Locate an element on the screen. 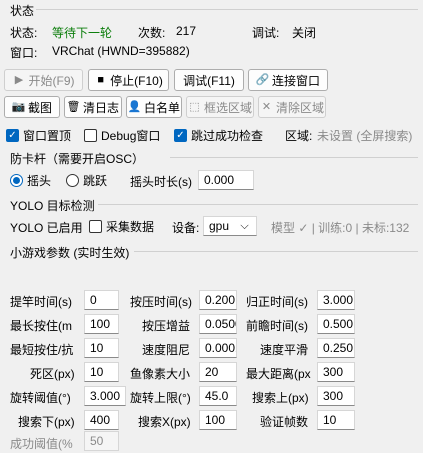 The height and width of the screenshot is (453, 423). topmost-label: 窗口置顶 is located at coordinates (47, 136).